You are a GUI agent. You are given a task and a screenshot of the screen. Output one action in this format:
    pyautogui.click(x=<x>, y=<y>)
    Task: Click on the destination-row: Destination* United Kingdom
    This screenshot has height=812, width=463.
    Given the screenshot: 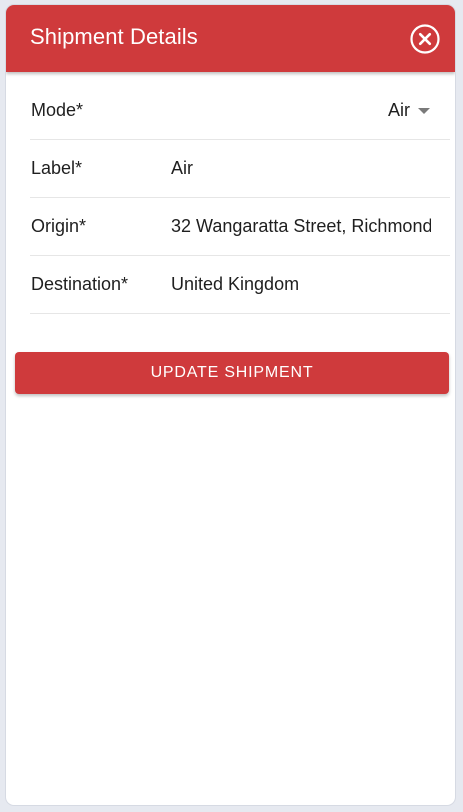 What is the action you would take?
    pyautogui.click(x=240, y=285)
    